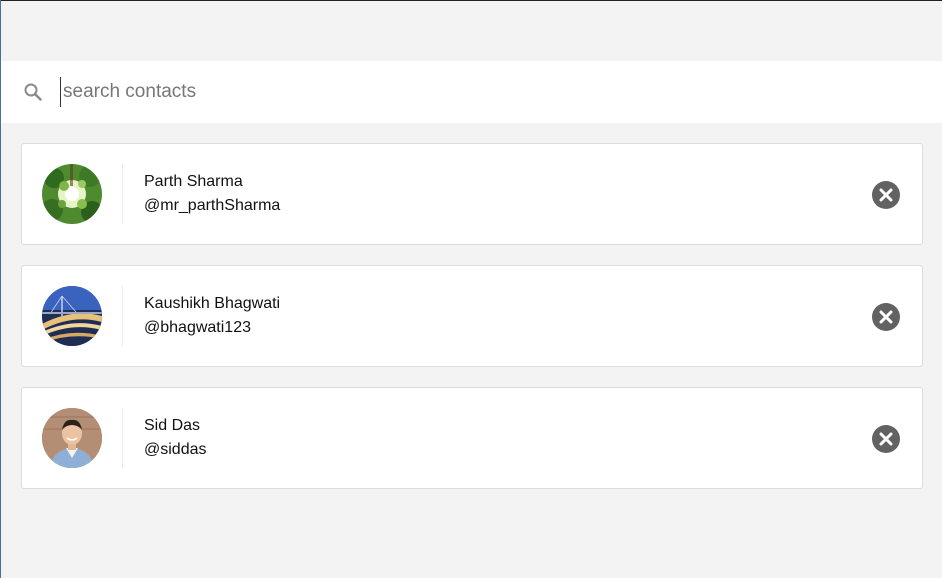 The width and height of the screenshot is (942, 578). Describe the element at coordinates (172, 425) in the screenshot. I see `contact-name: Sid Das` at that location.